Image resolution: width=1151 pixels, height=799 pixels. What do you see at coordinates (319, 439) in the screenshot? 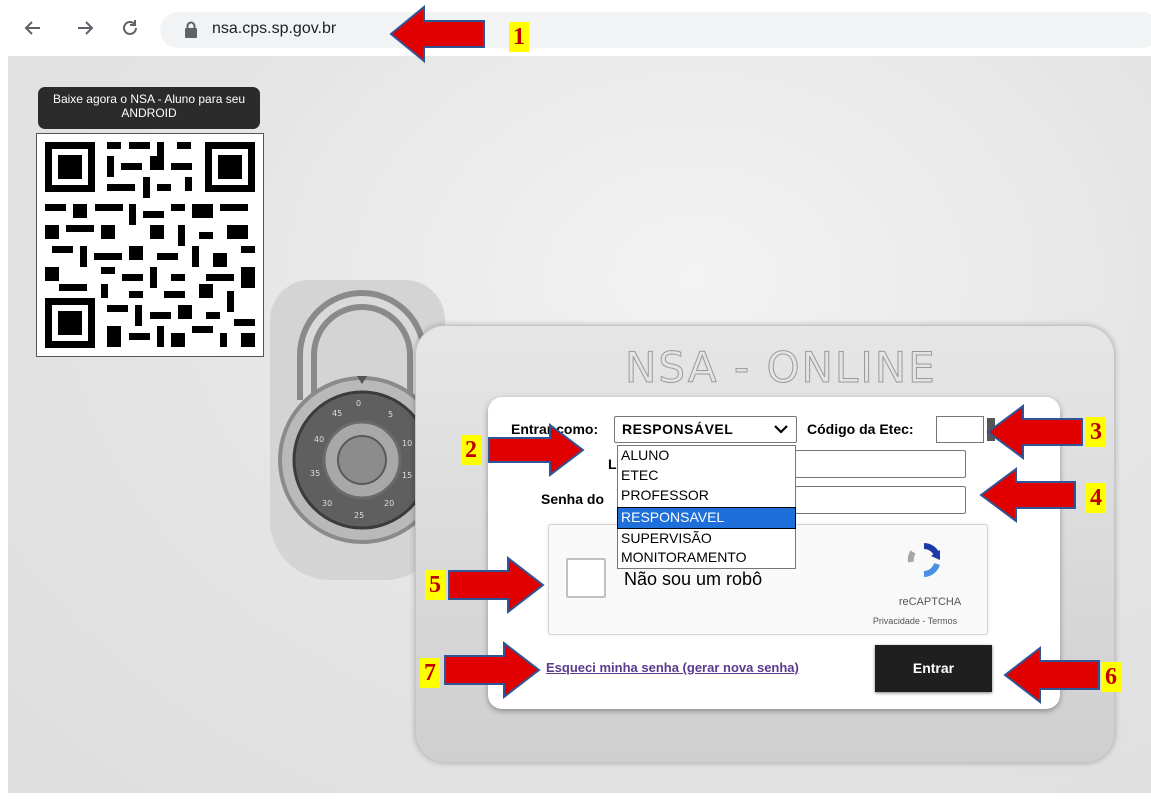
I see `svg-text: 40` at bounding box center [319, 439].